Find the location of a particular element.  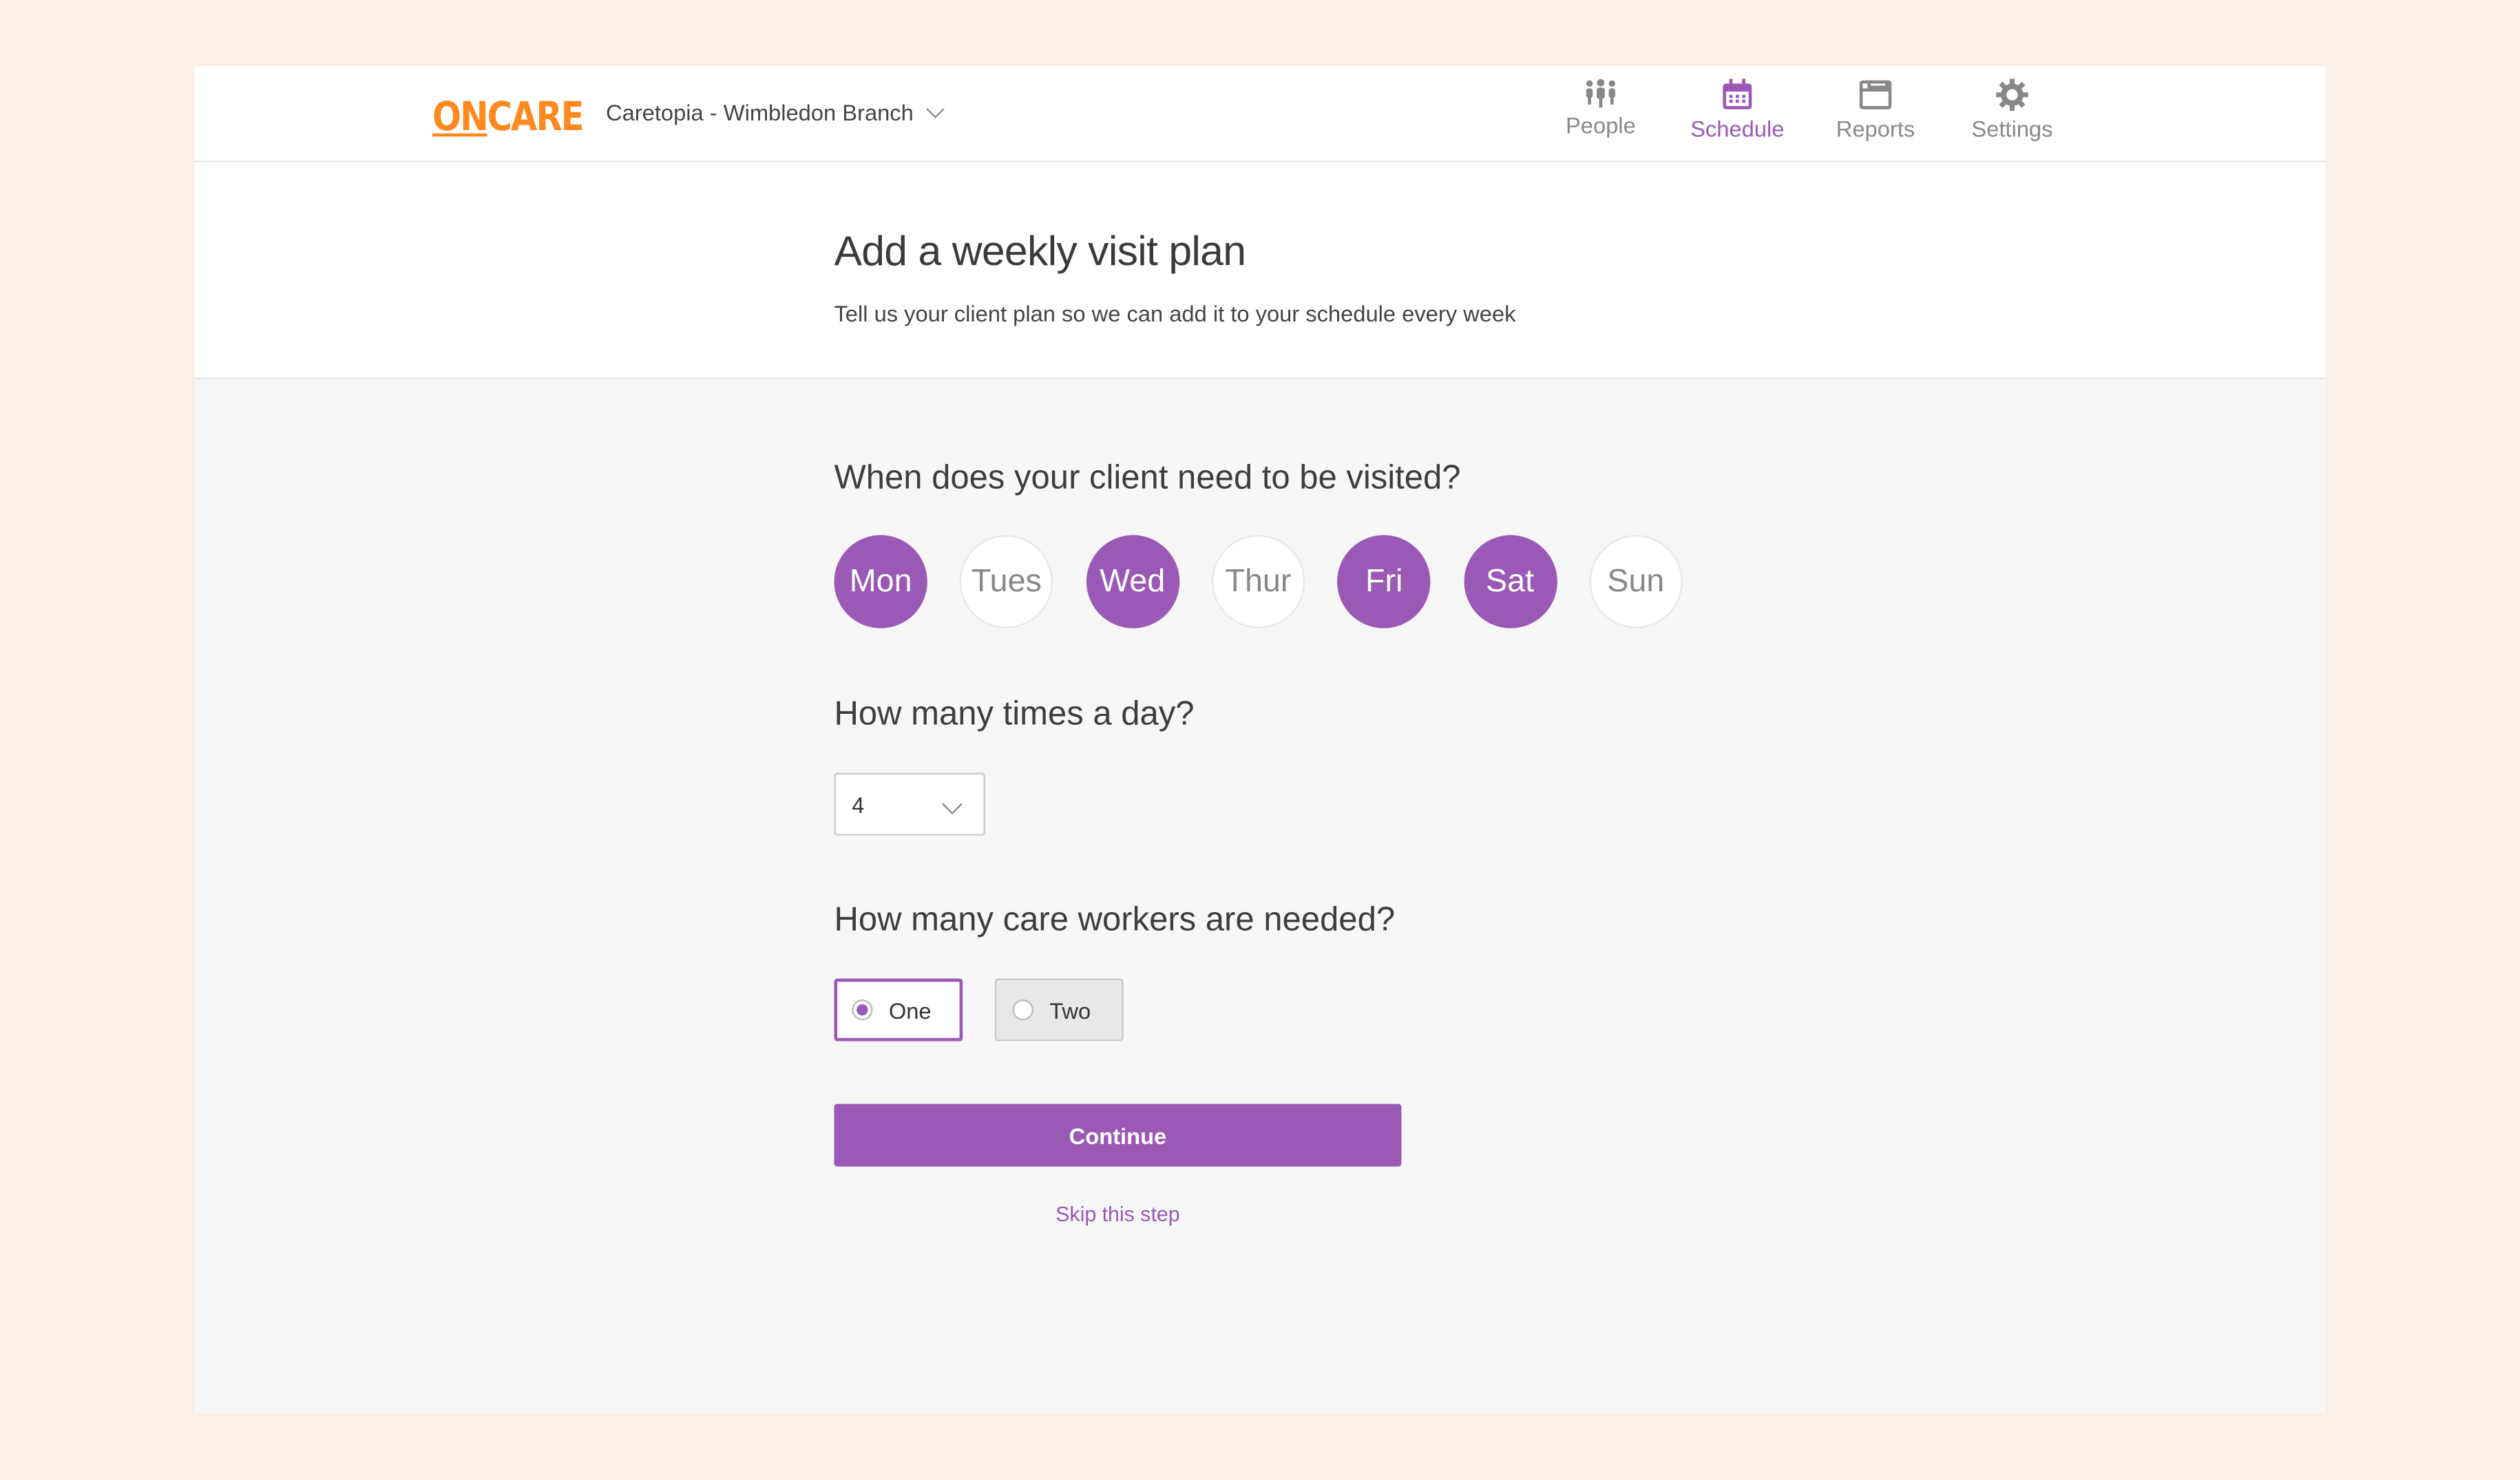

nav-people: People is located at coordinates (1600, 108).